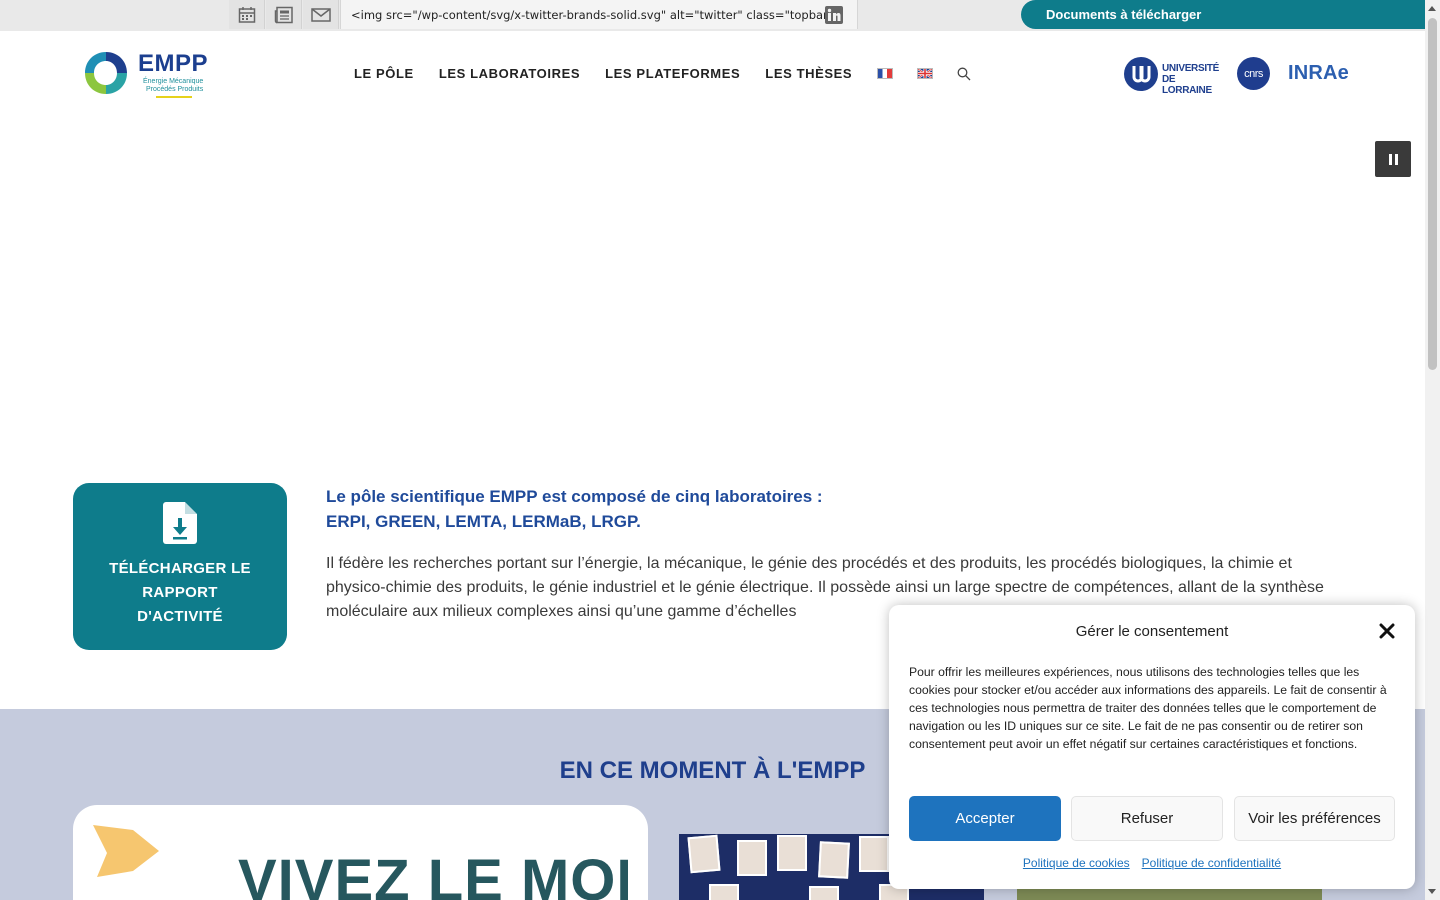  Describe the element at coordinates (1387, 631) in the screenshot. I see `close-icon` at that location.